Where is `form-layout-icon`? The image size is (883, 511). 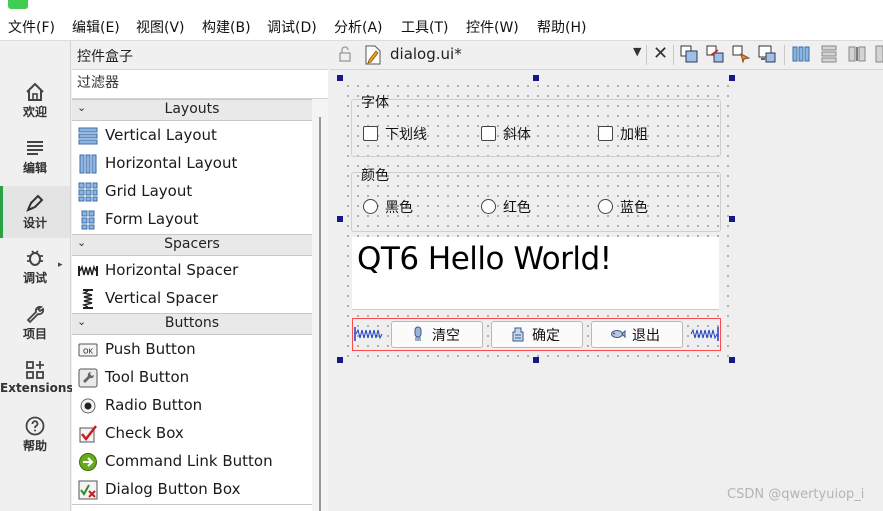
form-layout-icon is located at coordinates (88, 220).